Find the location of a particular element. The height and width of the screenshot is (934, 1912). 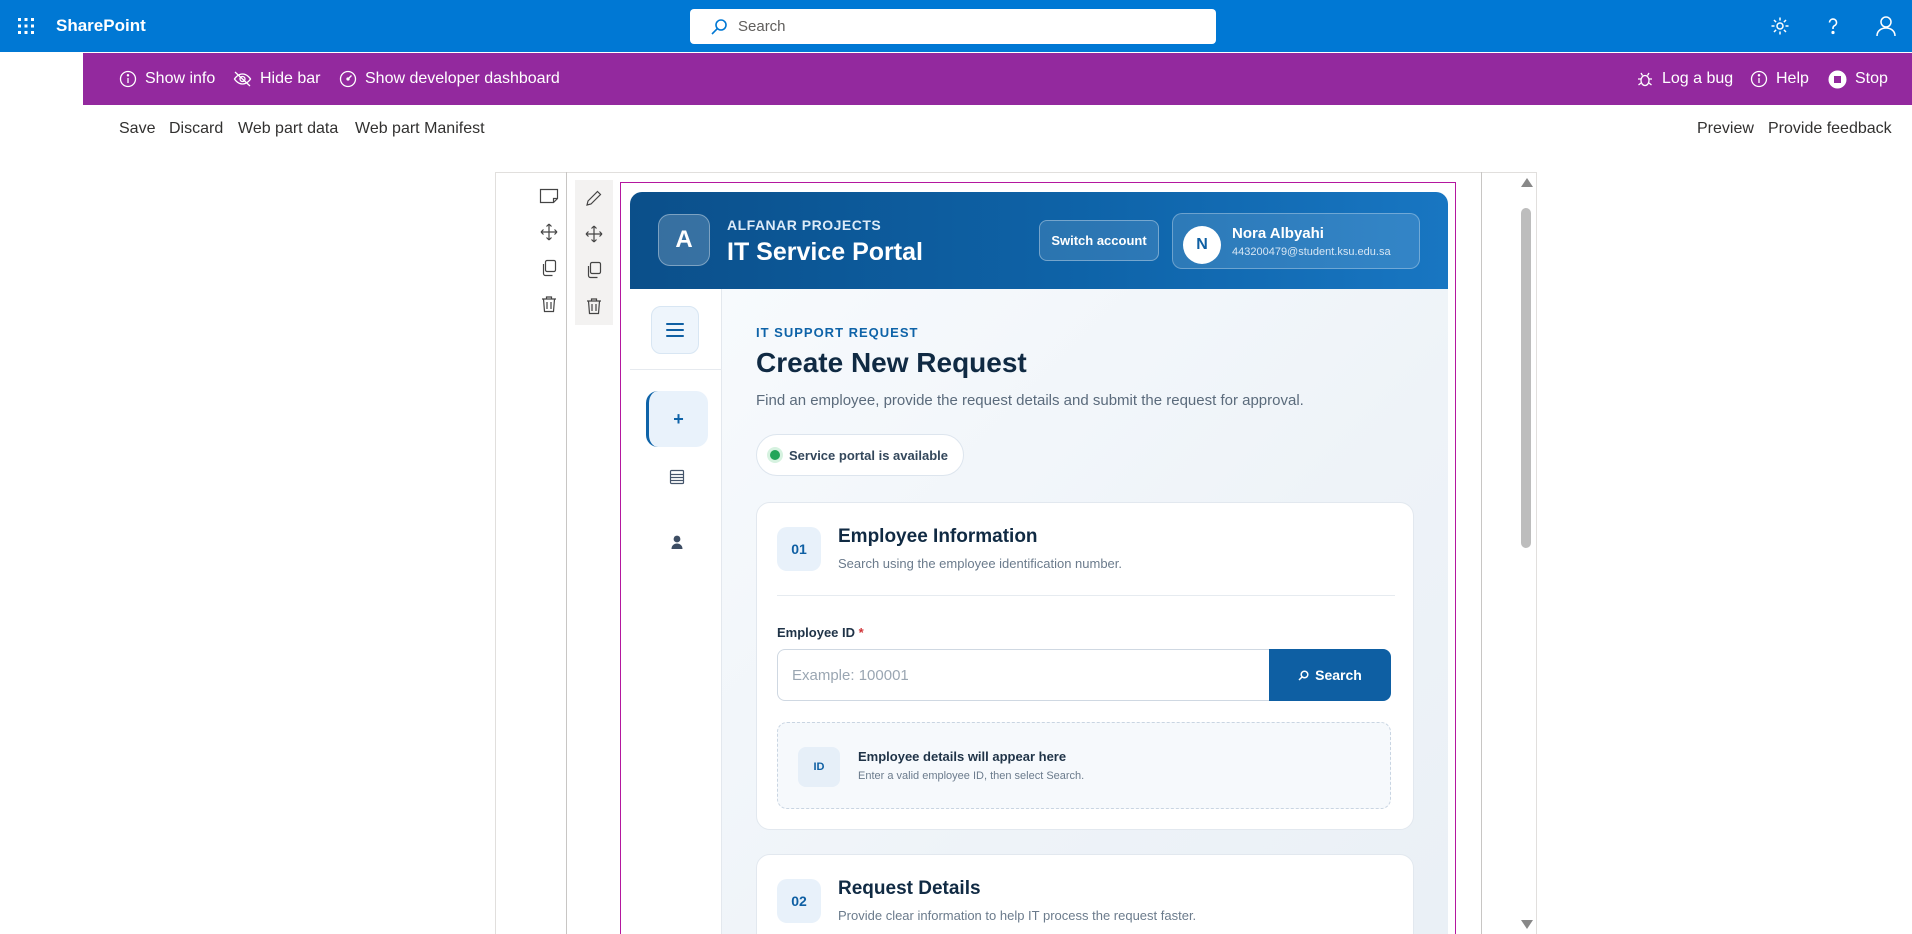

sidebar-item-requests is located at coordinates (677, 477).